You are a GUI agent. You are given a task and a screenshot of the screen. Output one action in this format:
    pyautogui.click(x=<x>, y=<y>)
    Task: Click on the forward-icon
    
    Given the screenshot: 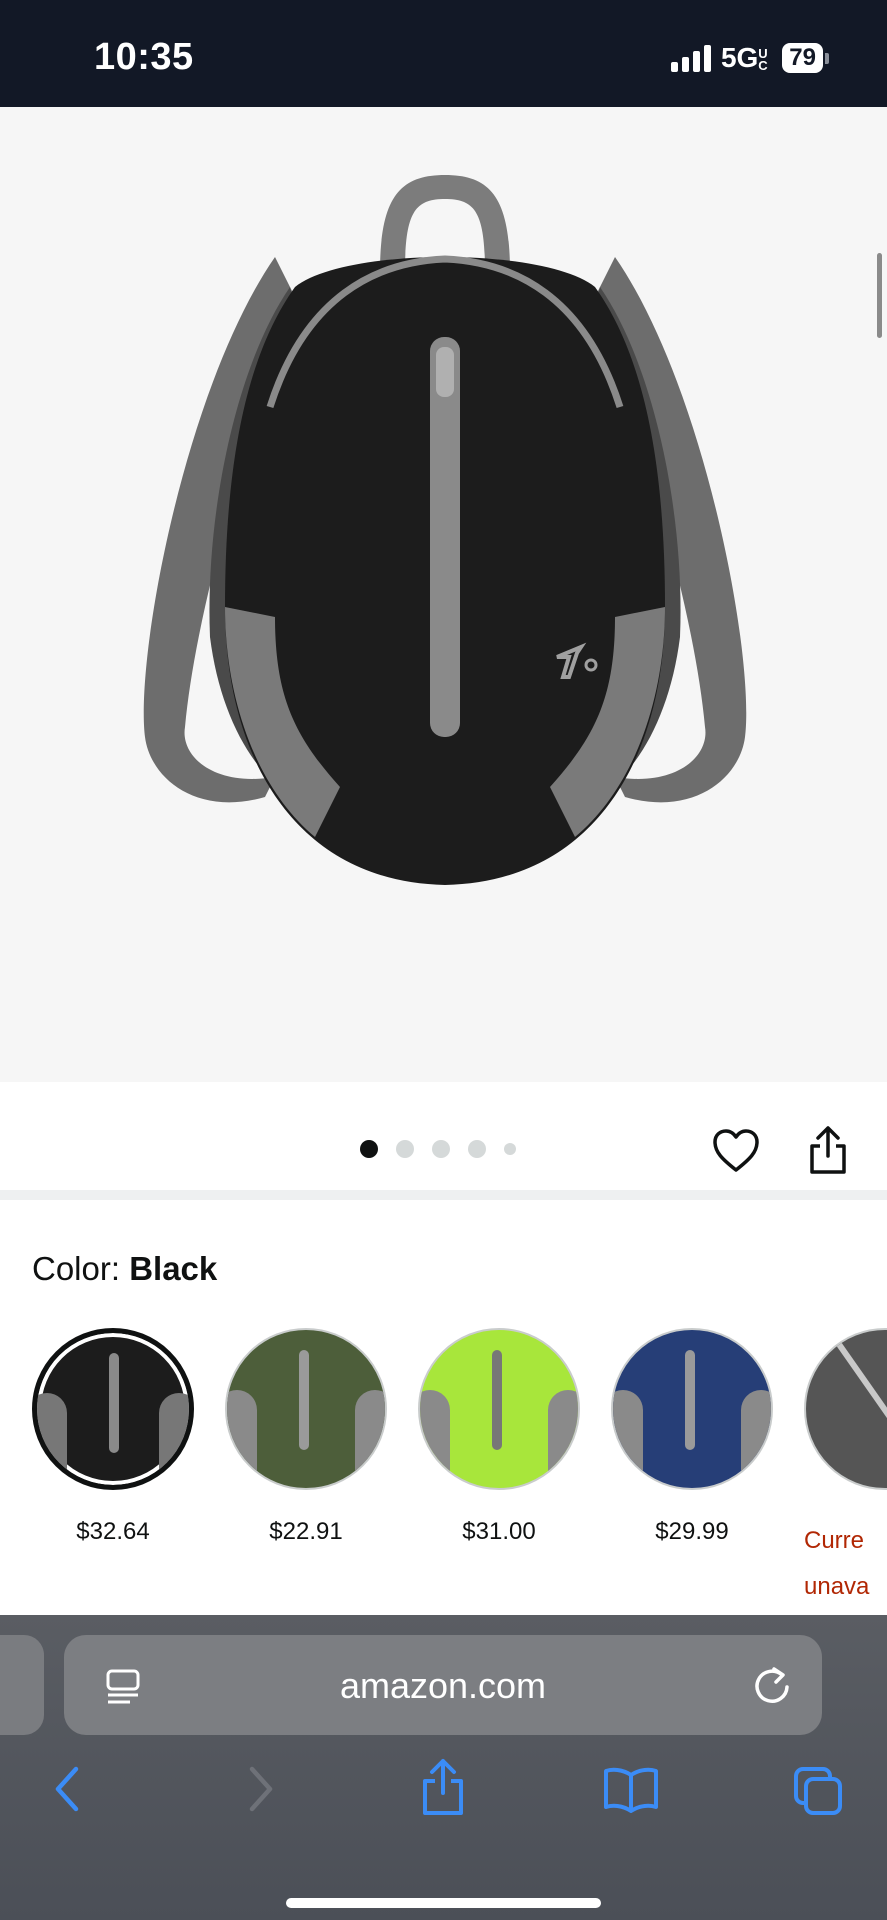 What is the action you would take?
    pyautogui.click(x=261, y=1789)
    